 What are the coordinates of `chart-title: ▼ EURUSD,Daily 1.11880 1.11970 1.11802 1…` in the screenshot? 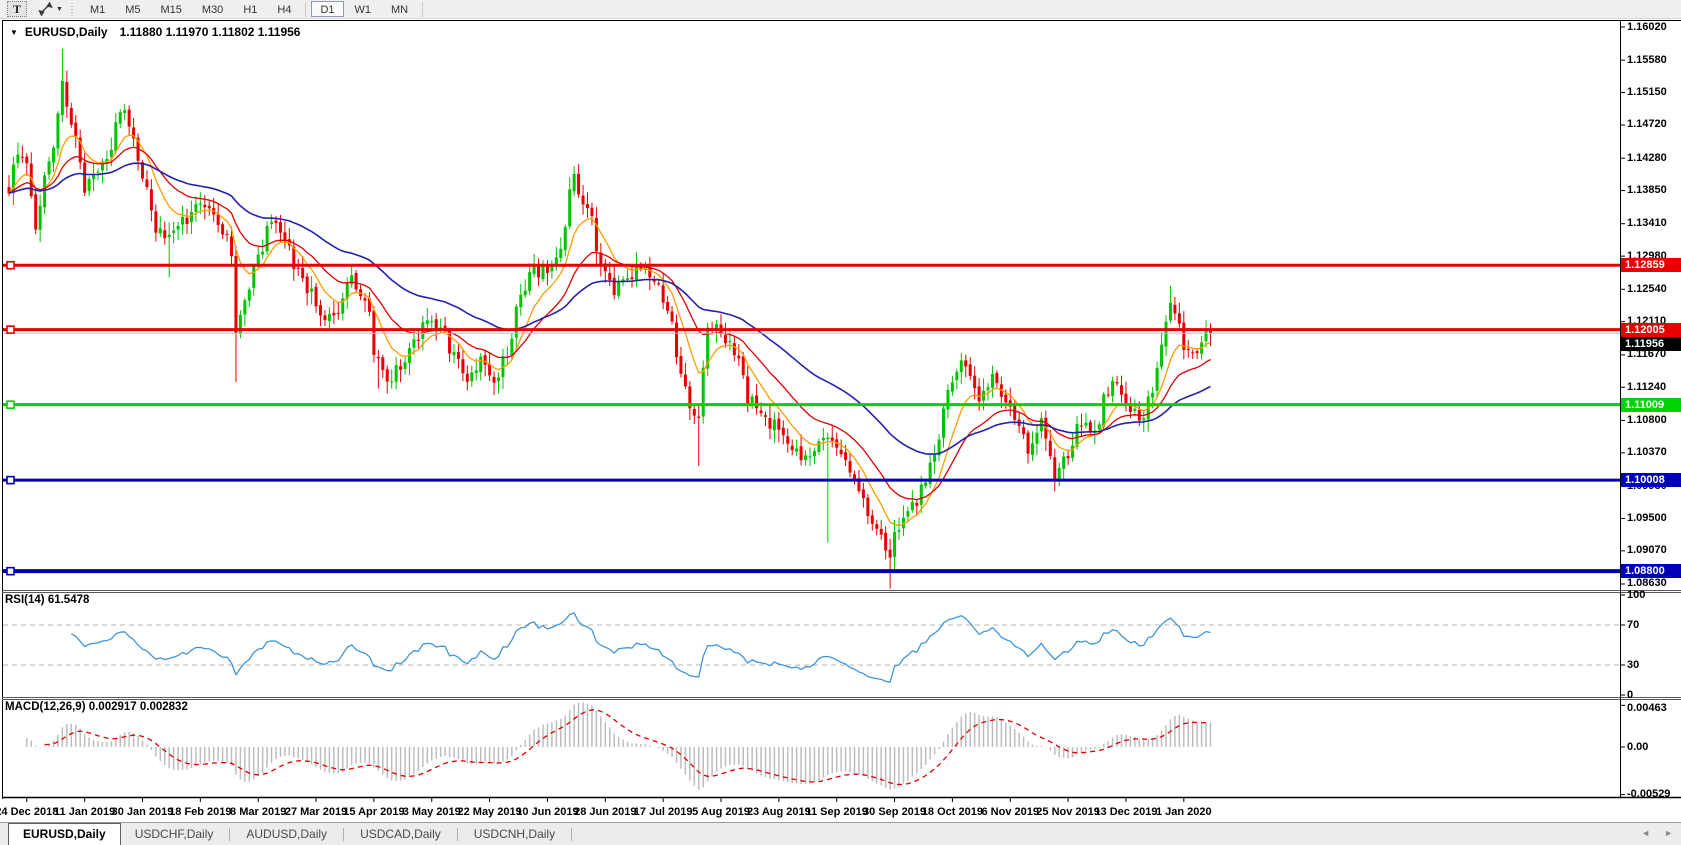 It's located at (155, 32).